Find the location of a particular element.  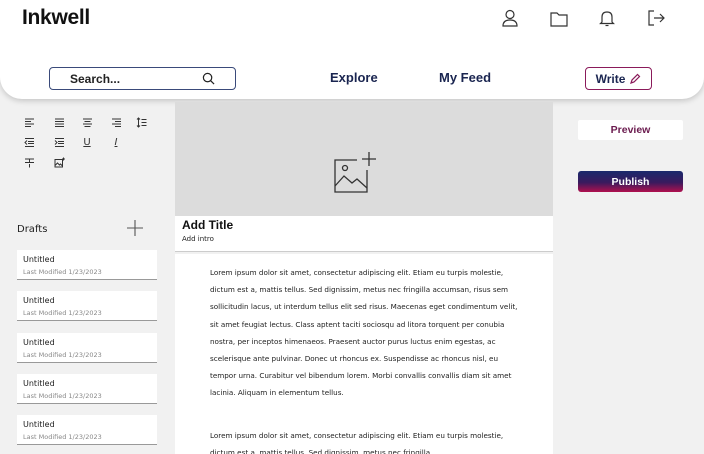

line-height-icon is located at coordinates (141, 122).